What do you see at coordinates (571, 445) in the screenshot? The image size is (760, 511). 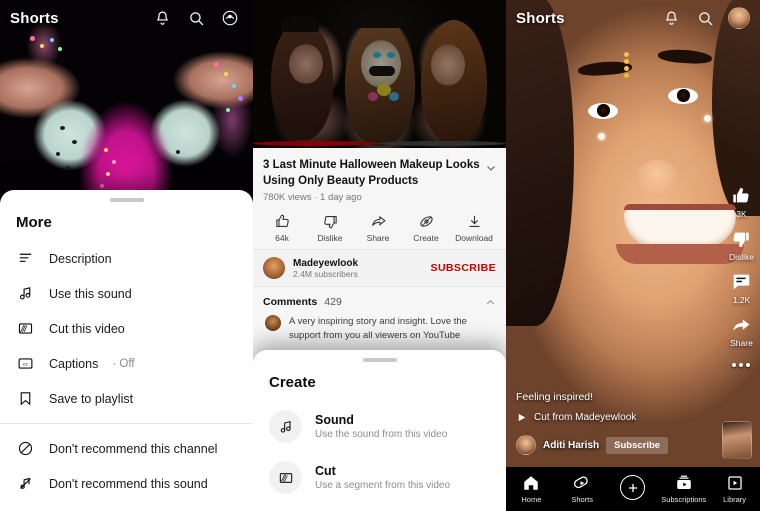 I see `channel-name: Aditi Harish` at bounding box center [571, 445].